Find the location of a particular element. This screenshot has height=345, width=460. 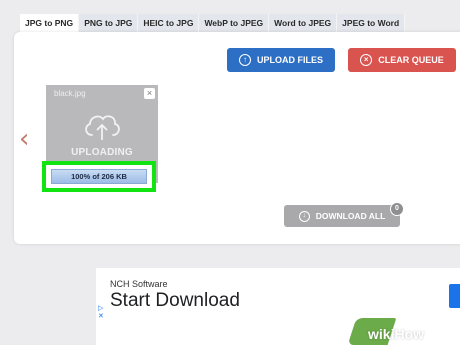

ad-cta-button is located at coordinates (454, 296).